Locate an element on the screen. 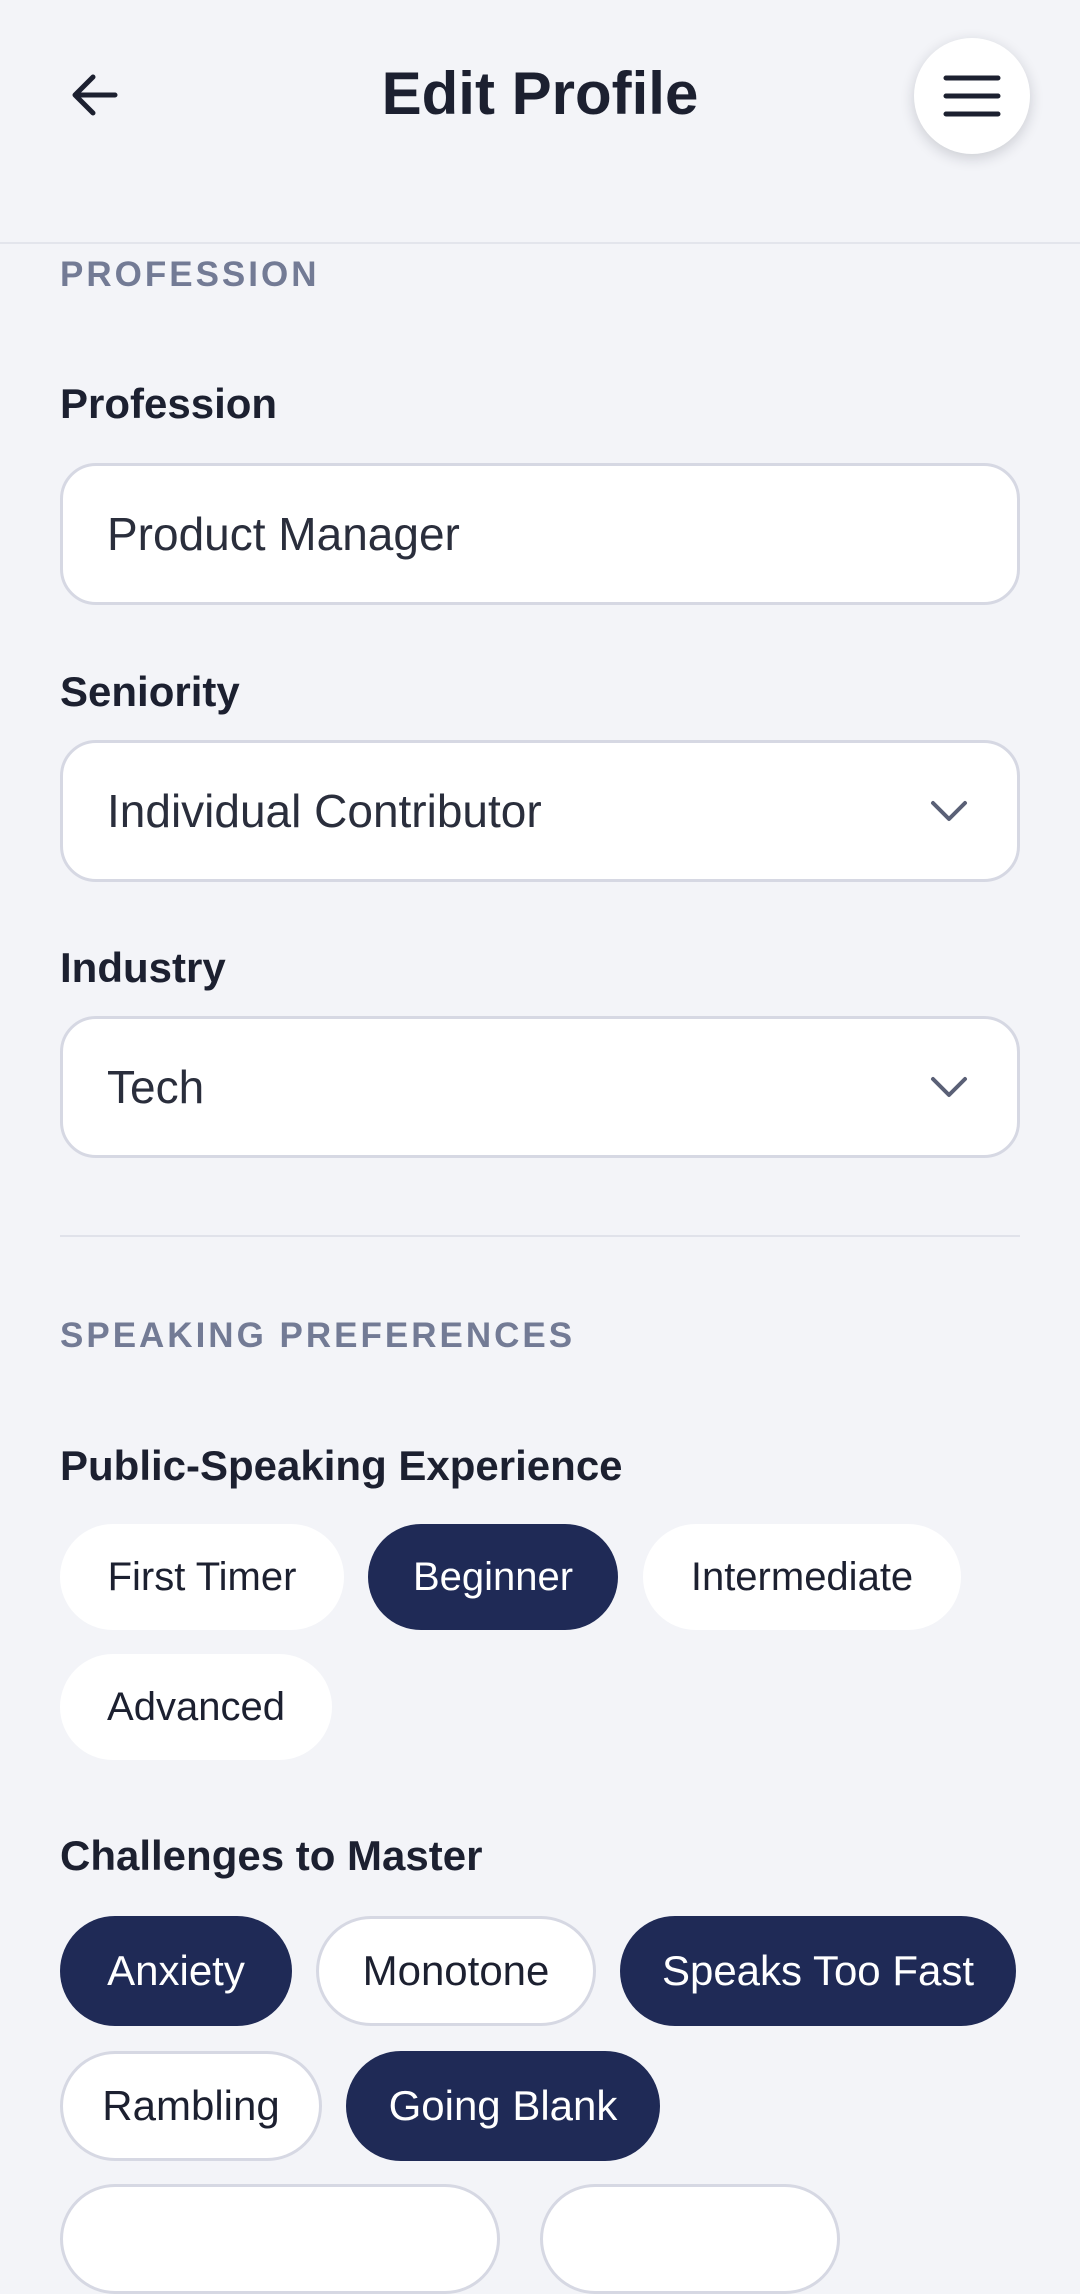 Image resolution: width=1080 pixels, height=2294 pixels. chip-challenge-anxiety: Anxiety is located at coordinates (176, 1971).